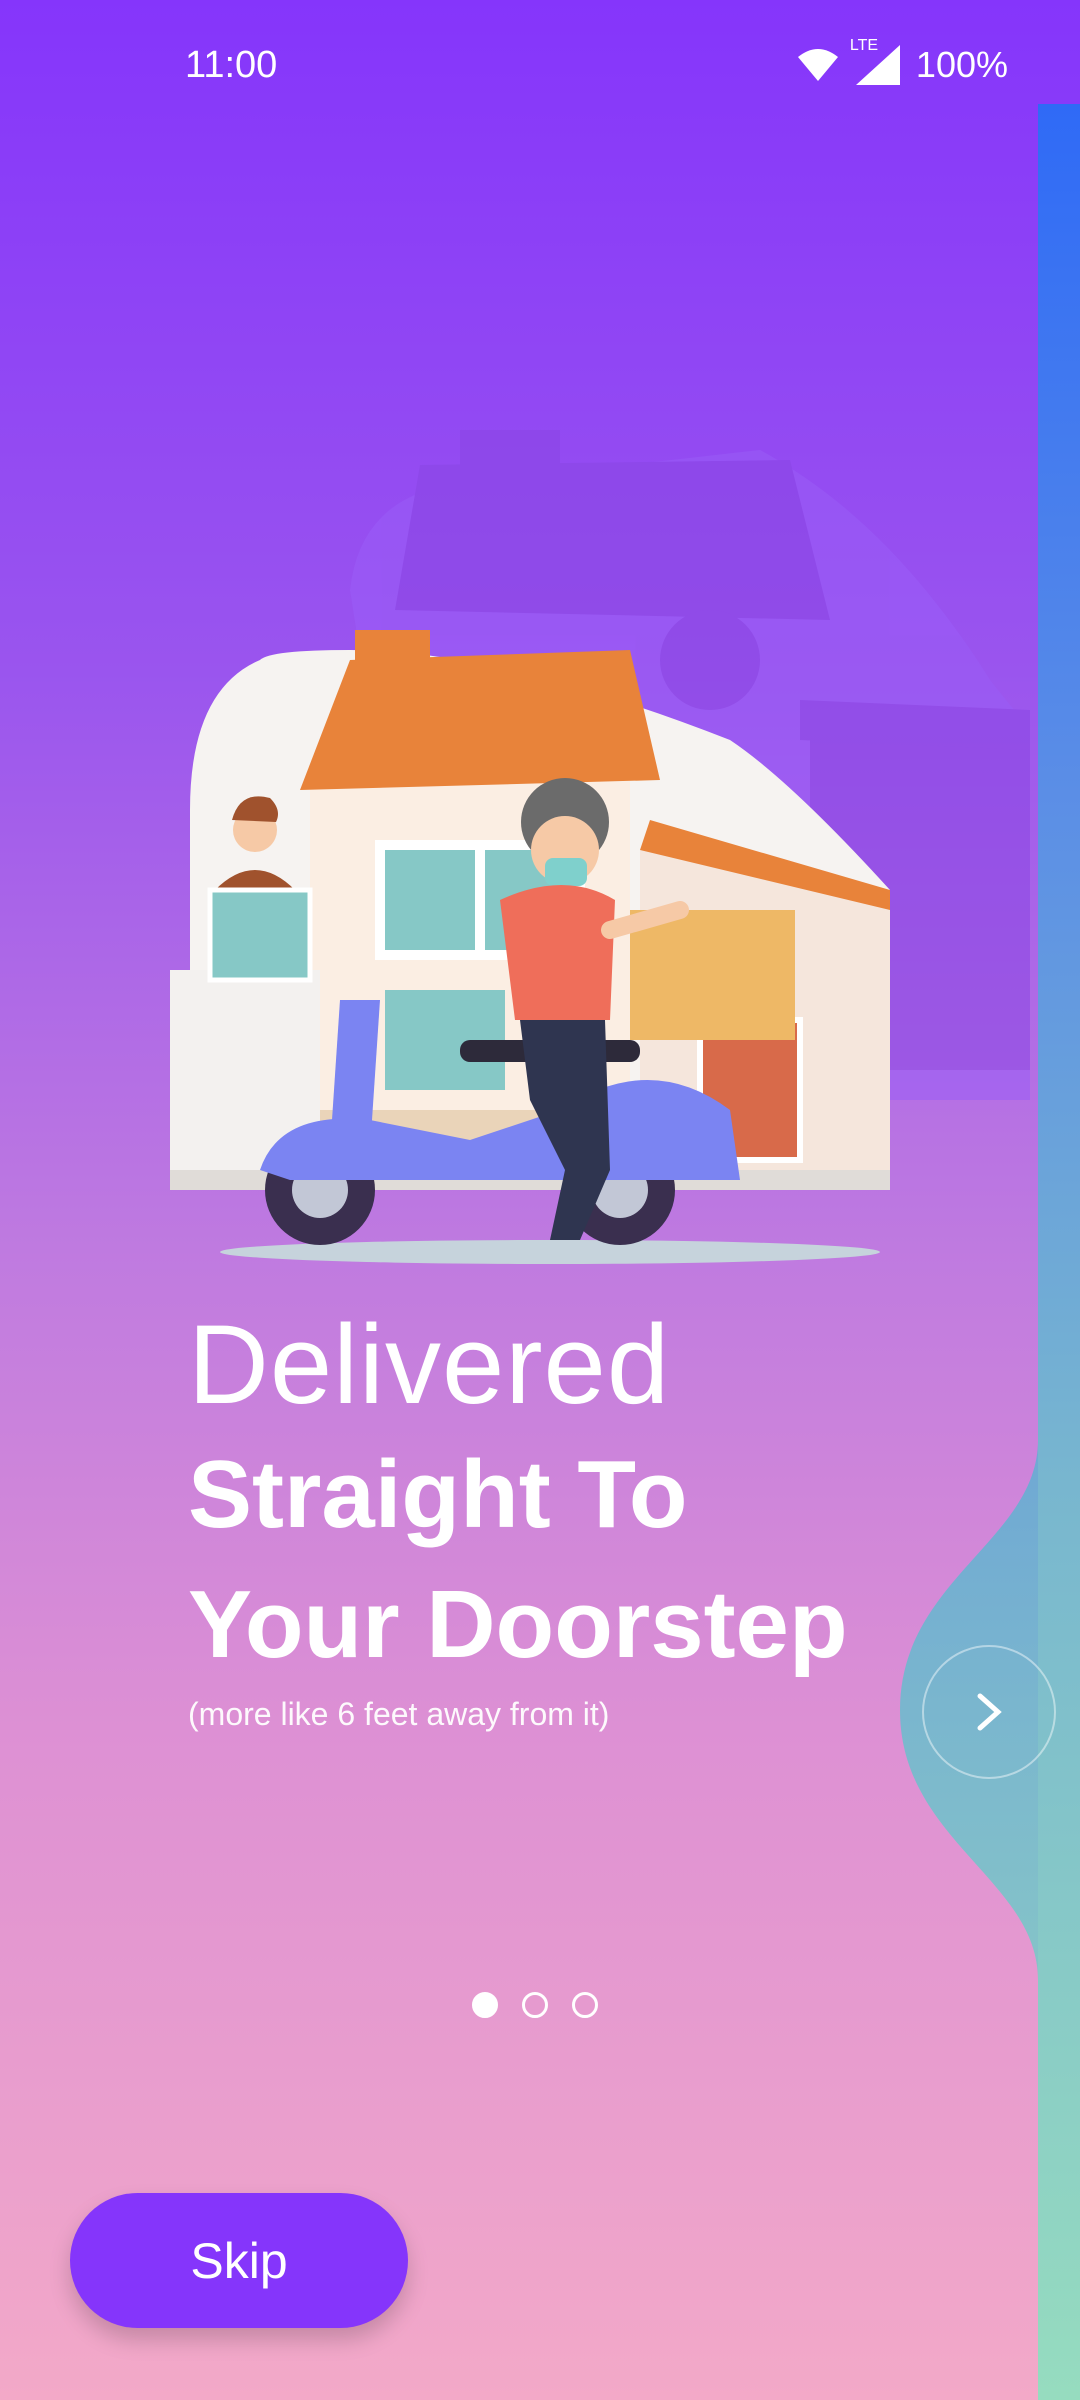  Describe the element at coordinates (712, 975) in the screenshot. I see `delivery-box` at that location.